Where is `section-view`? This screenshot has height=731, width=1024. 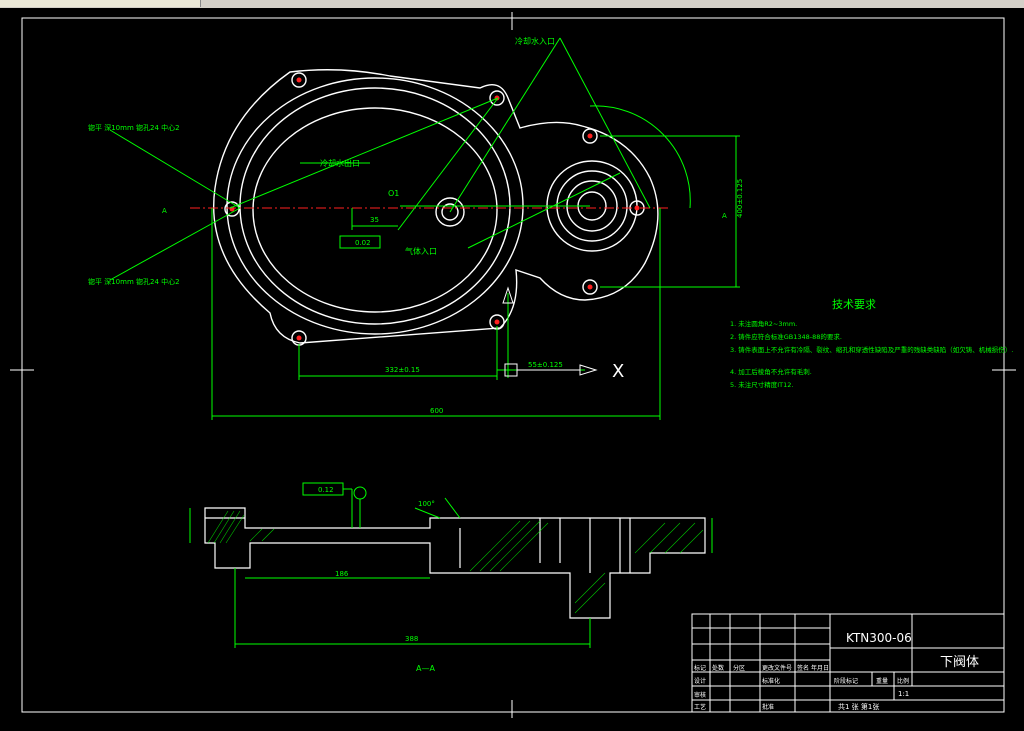
section-view is located at coordinates (455, 563).